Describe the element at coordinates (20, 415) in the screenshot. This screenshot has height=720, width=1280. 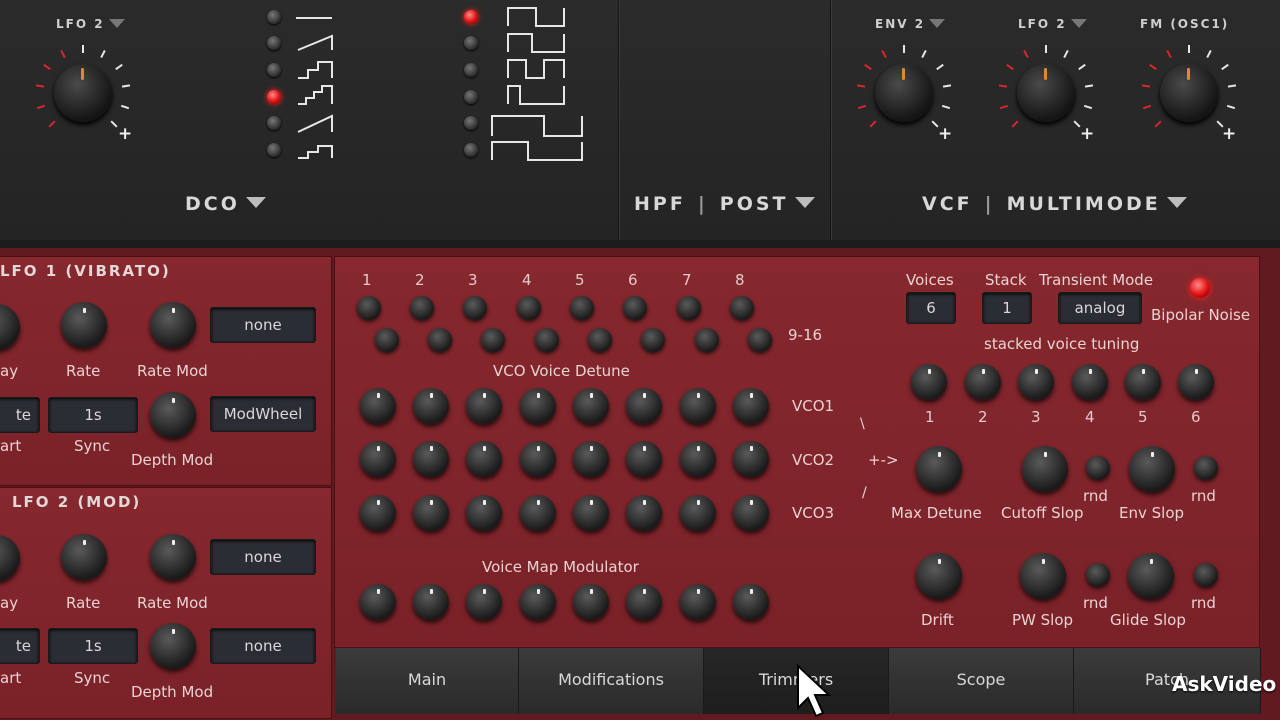
I see `lfo1-start-select: te` at that location.